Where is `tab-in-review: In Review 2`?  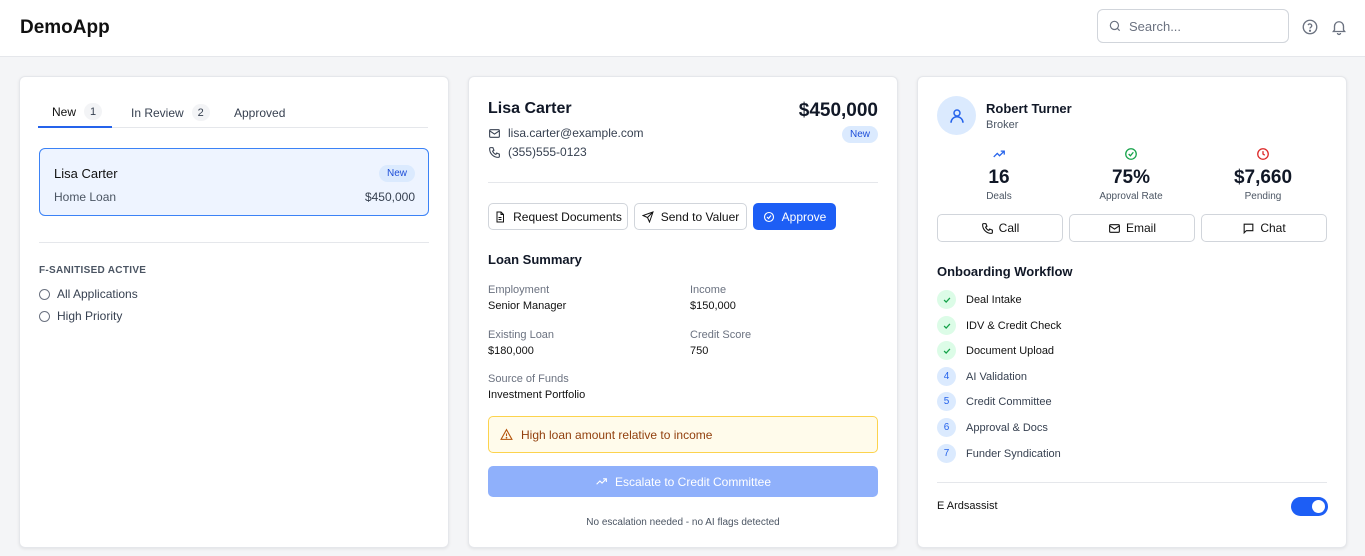
tab-in-review: In Review 2 is located at coordinates (170, 112).